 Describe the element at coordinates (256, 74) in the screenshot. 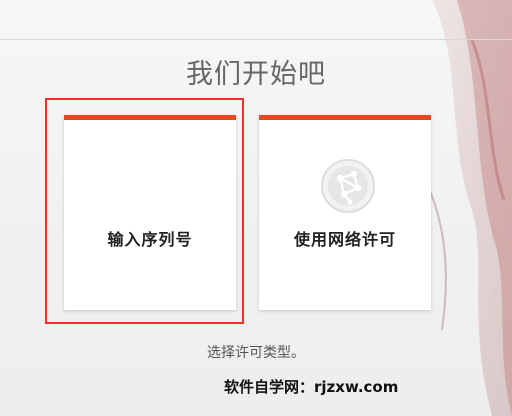

I see `page-title: 我们开始吧` at that location.